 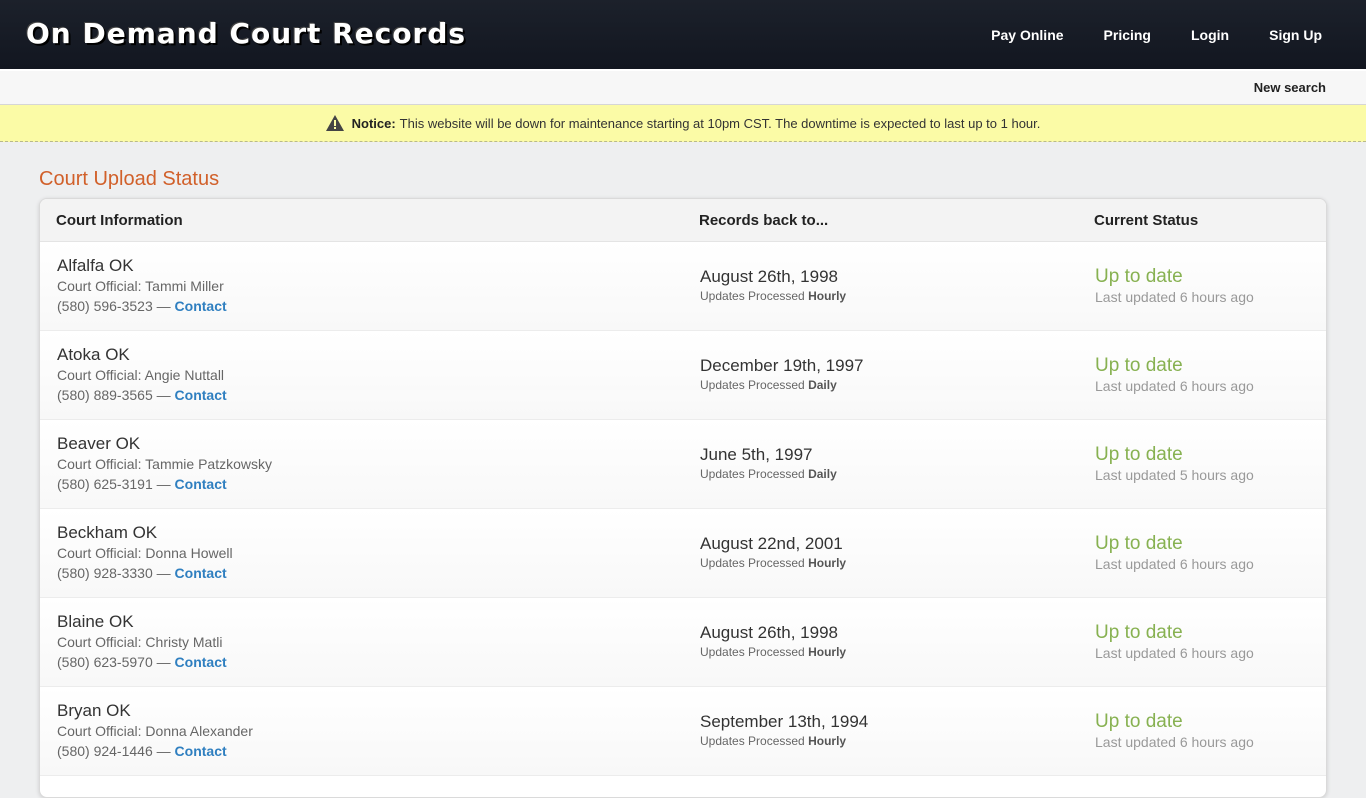 What do you see at coordinates (119, 220) in the screenshot?
I see `column-header-court-information: Court Information` at bounding box center [119, 220].